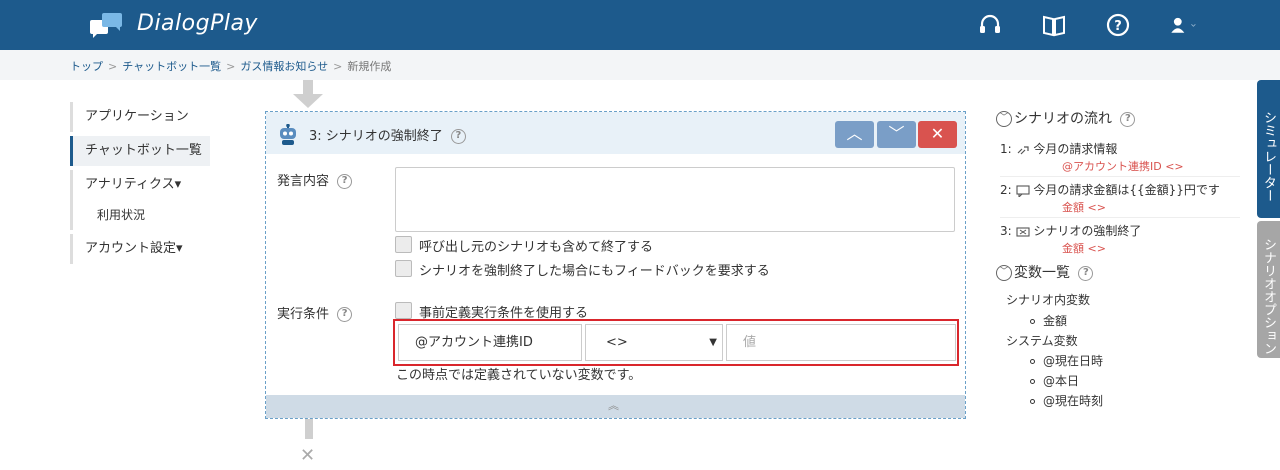  What do you see at coordinates (990, 25) in the screenshot?
I see `headset-icon` at bounding box center [990, 25].